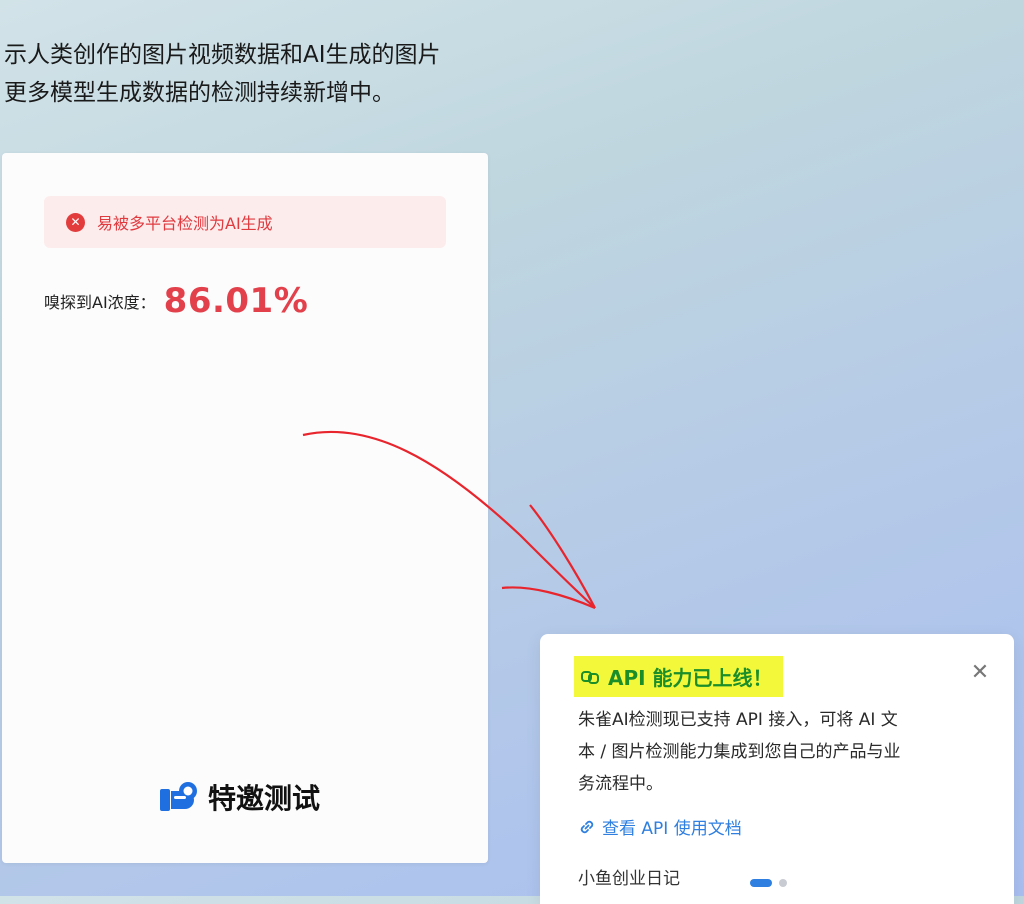  I want to click on pager-dot, so click(783, 883).